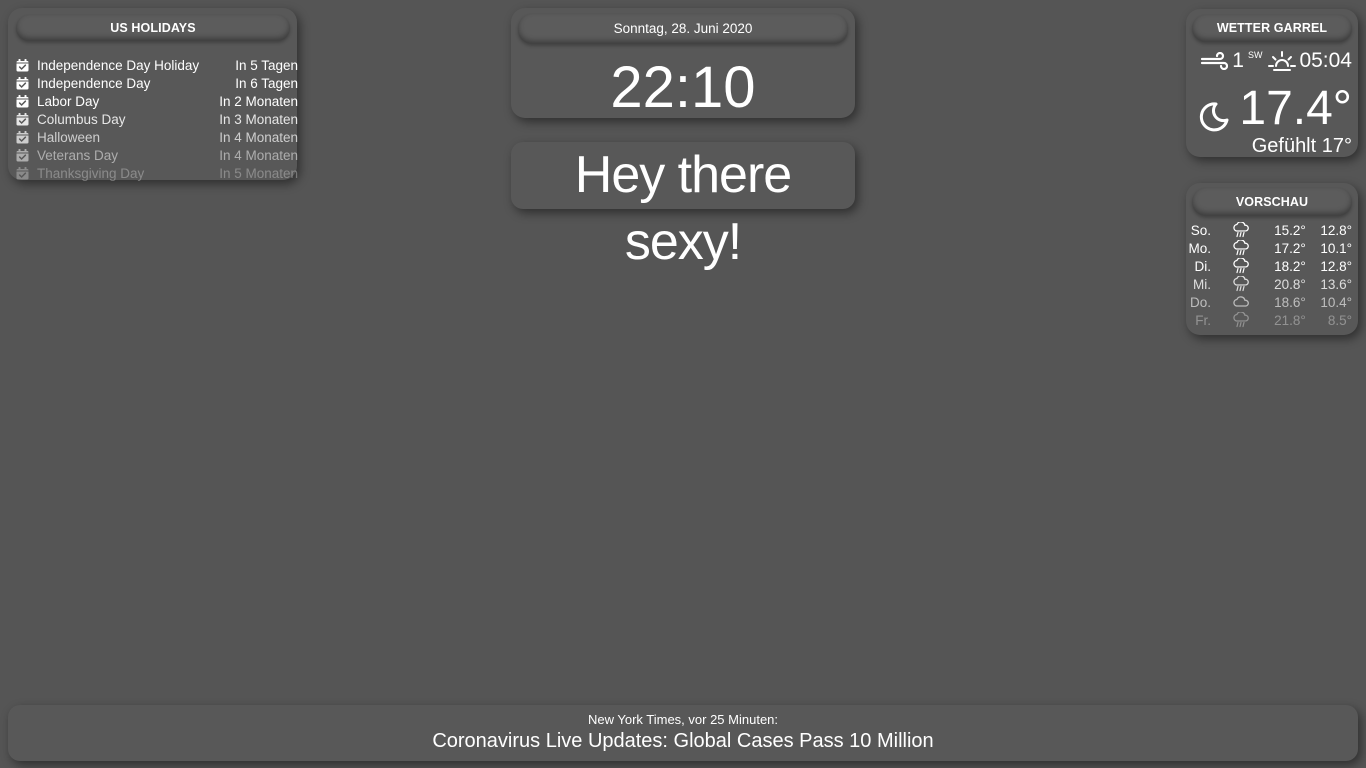  Describe the element at coordinates (78, 155) in the screenshot. I see `holiday-name: Veterans Day` at that location.